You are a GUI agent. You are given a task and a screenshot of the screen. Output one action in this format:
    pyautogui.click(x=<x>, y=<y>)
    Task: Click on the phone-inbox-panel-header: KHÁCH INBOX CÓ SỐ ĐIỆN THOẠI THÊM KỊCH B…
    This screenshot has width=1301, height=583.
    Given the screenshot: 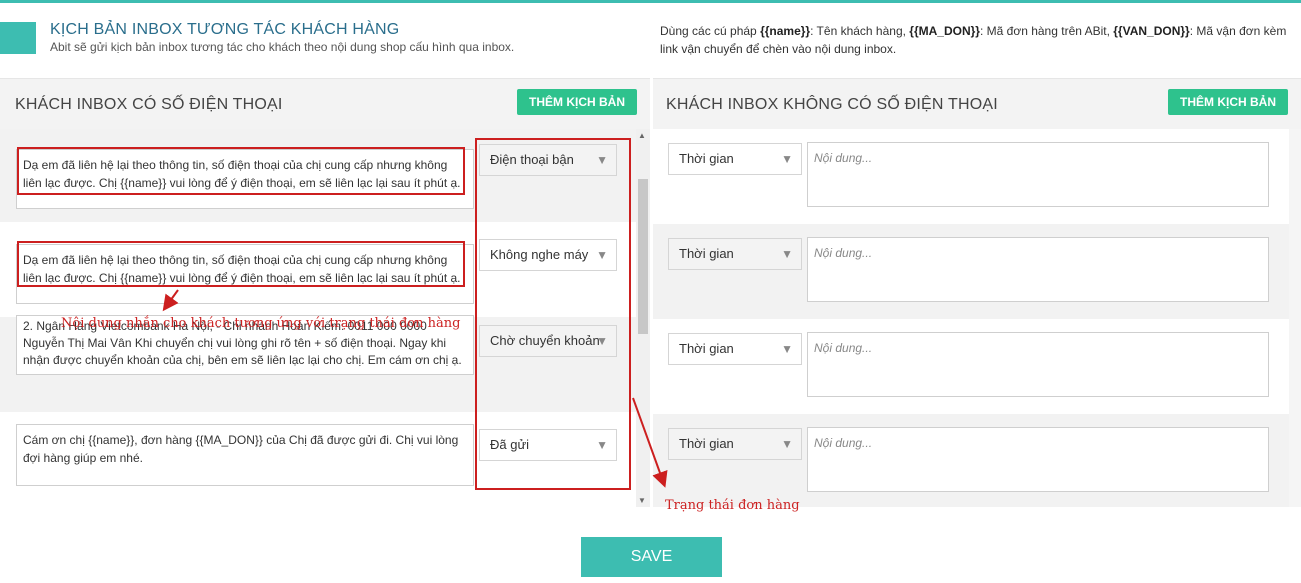 What is the action you would take?
    pyautogui.click(x=325, y=104)
    